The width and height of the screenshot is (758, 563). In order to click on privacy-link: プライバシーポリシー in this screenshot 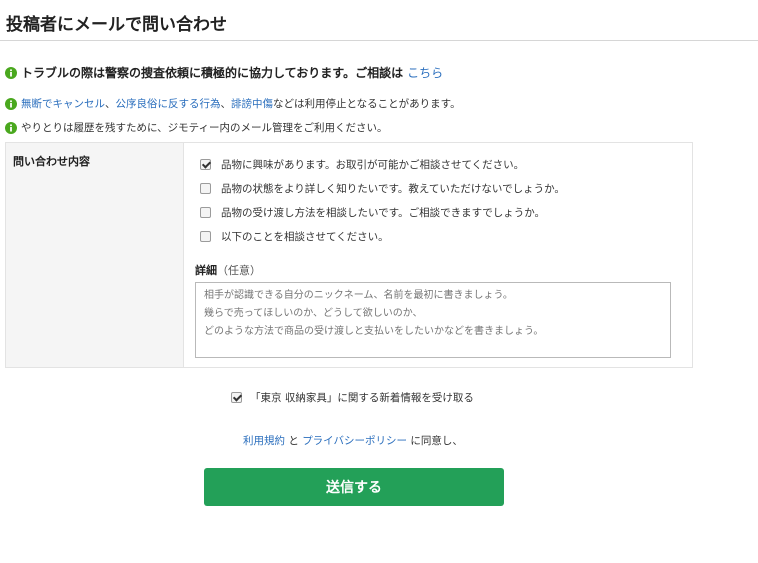, I will do `click(354, 441)`.